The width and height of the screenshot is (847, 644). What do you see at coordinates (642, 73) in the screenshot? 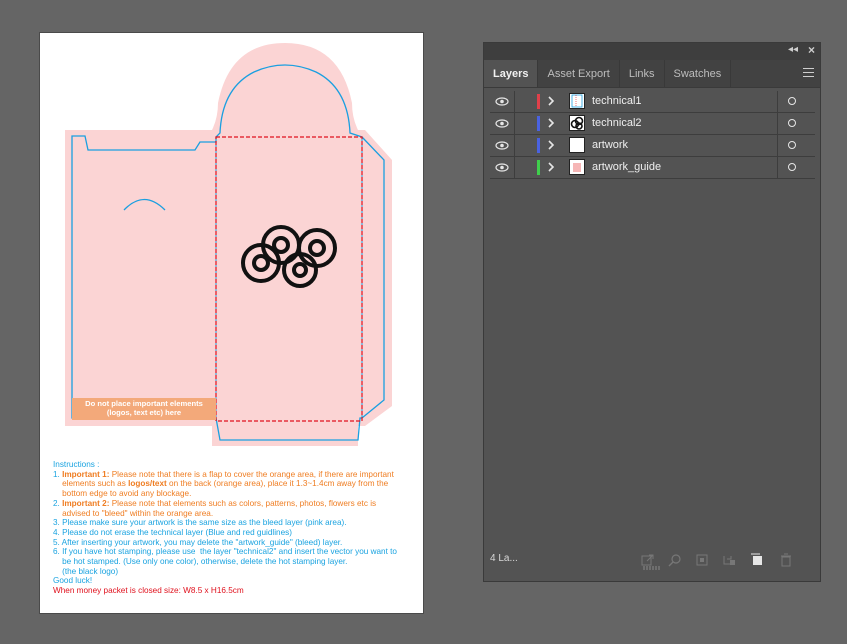
I see `tab-links: Links` at bounding box center [642, 73].